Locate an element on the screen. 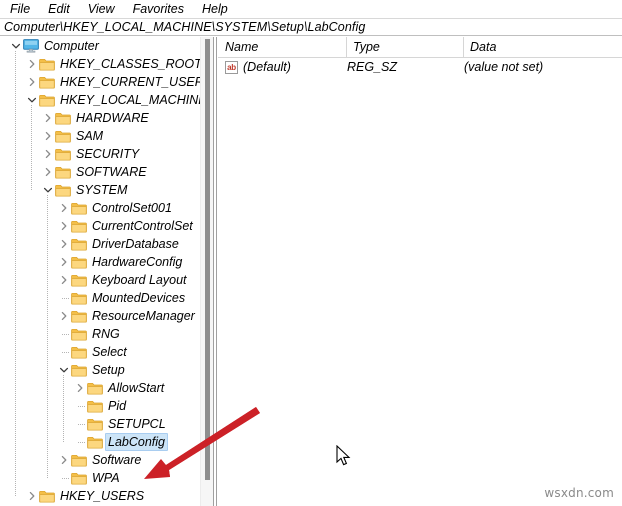 The image size is (622, 506). menu-edit: Edit is located at coordinates (59, 9).